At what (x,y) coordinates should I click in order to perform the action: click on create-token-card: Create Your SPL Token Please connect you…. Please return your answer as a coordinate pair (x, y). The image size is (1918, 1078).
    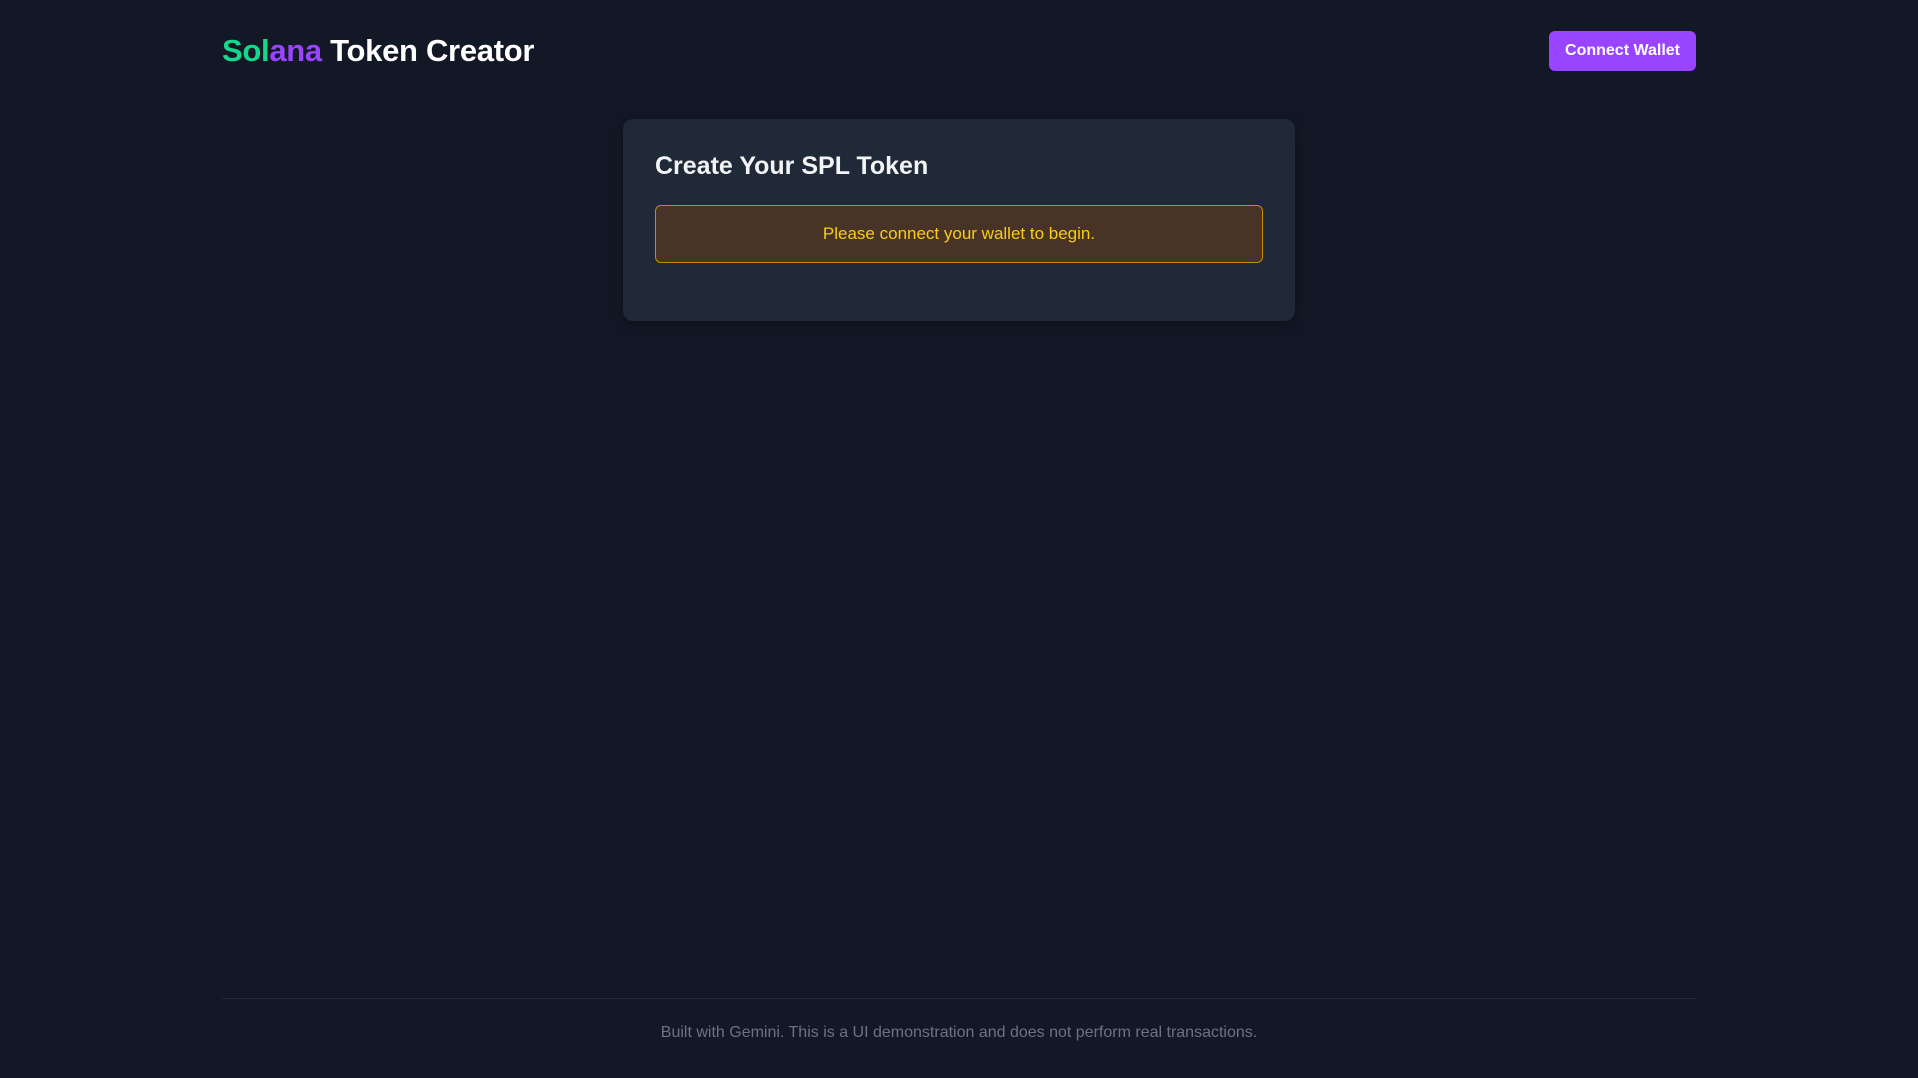
    Looking at the image, I should click on (959, 220).